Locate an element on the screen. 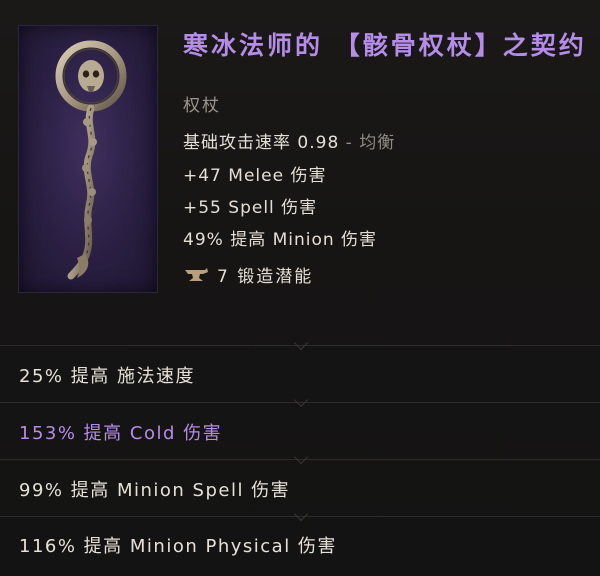 The width and height of the screenshot is (600, 576). affix-line-rare: 153% 提高 Cold 伤害 is located at coordinates (121, 433).